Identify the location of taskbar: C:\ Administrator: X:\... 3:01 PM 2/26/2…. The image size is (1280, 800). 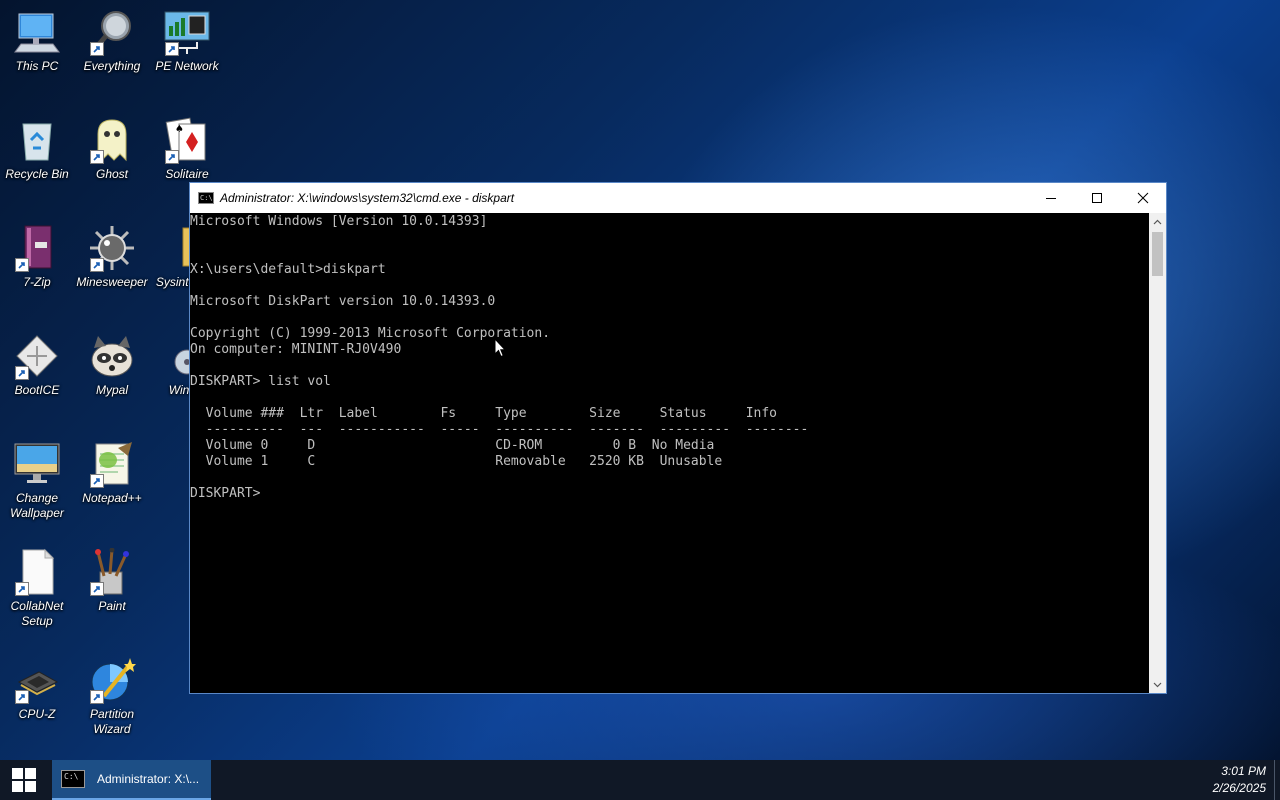
(640, 780).